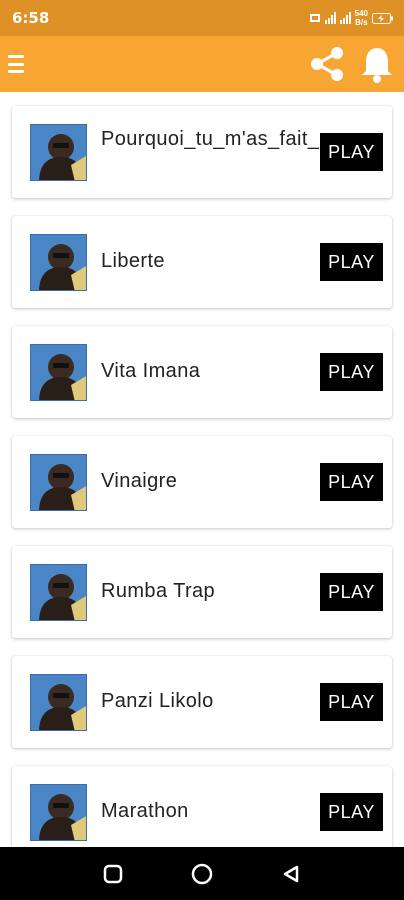 The height and width of the screenshot is (900, 404). Describe the element at coordinates (31, 18) in the screenshot. I see `status-time: 6:58` at that location.